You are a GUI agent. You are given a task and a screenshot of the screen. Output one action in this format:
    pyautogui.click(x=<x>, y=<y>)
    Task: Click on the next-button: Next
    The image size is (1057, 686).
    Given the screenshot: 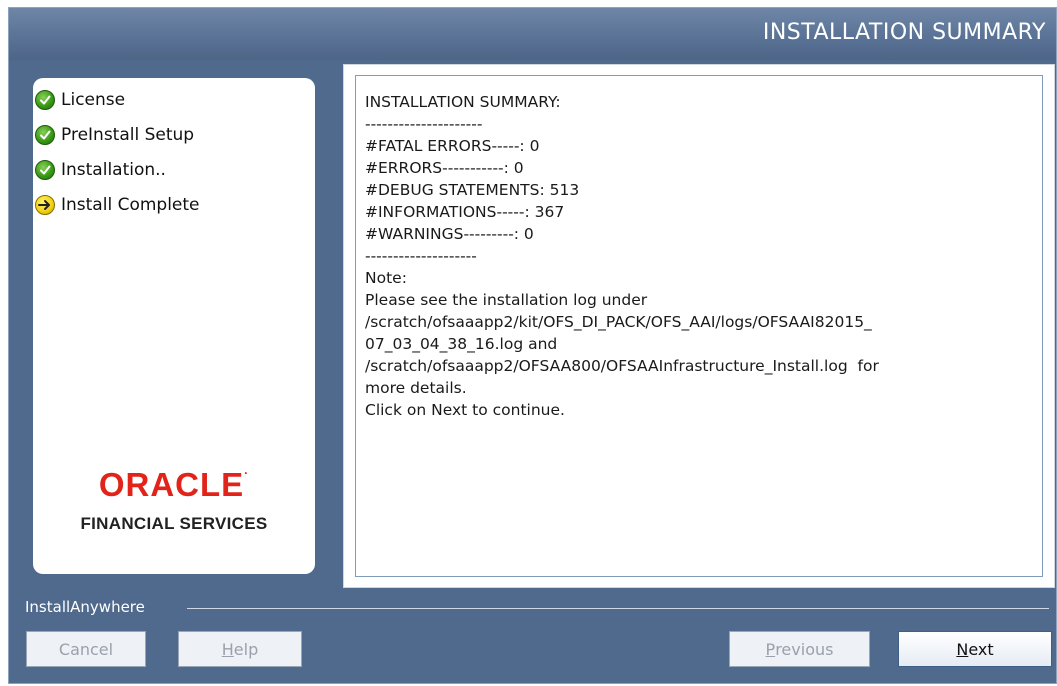 What is the action you would take?
    pyautogui.click(x=975, y=649)
    